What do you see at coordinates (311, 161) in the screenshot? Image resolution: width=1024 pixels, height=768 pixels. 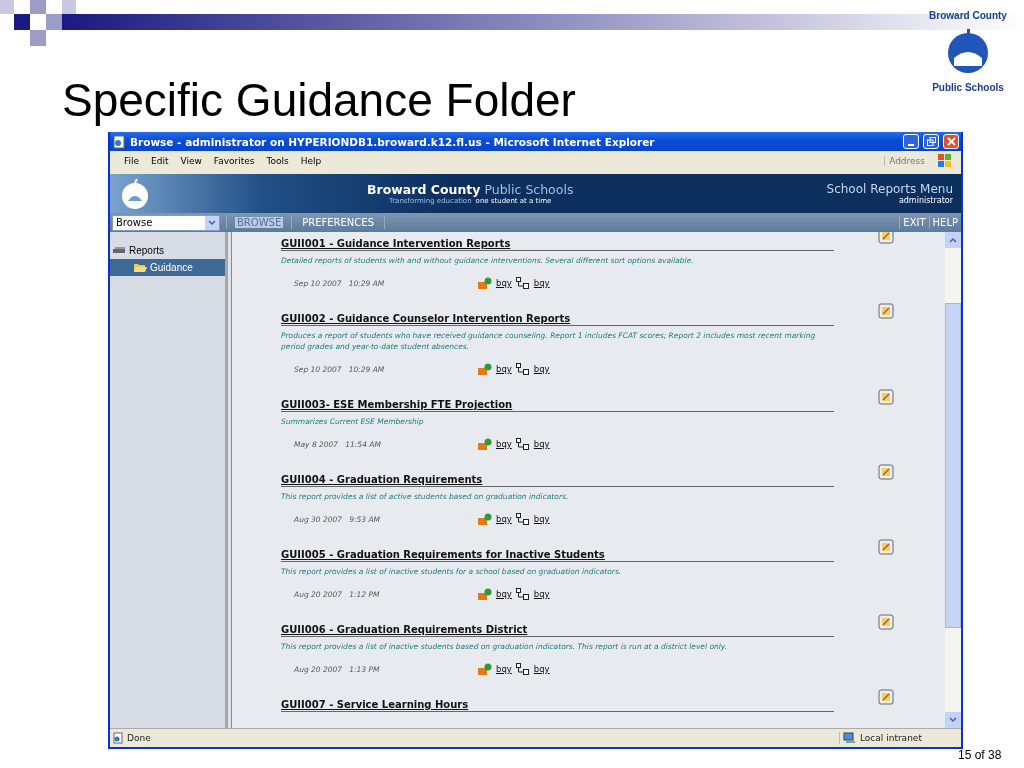 I see `menu-item: Help` at bounding box center [311, 161].